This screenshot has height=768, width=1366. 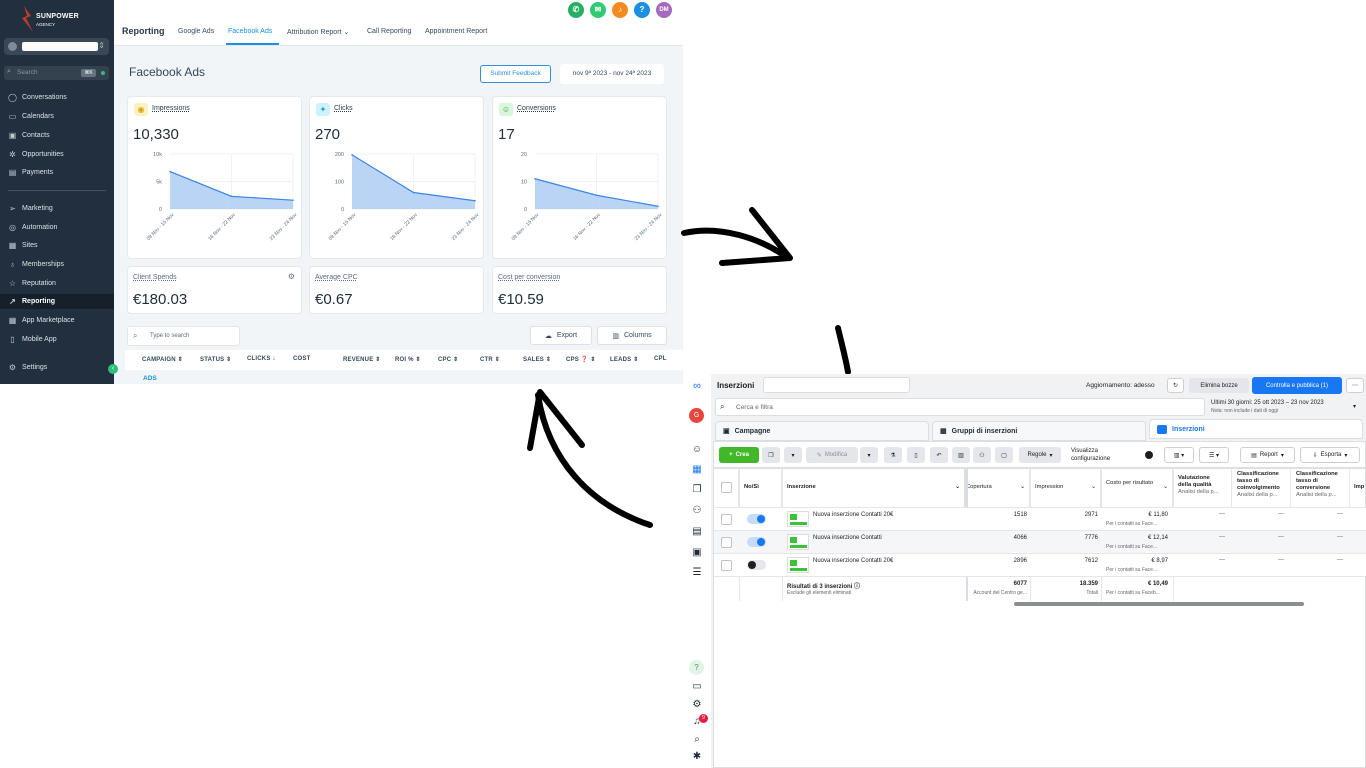 I want to click on campaign-name-field, so click(x=836, y=385).